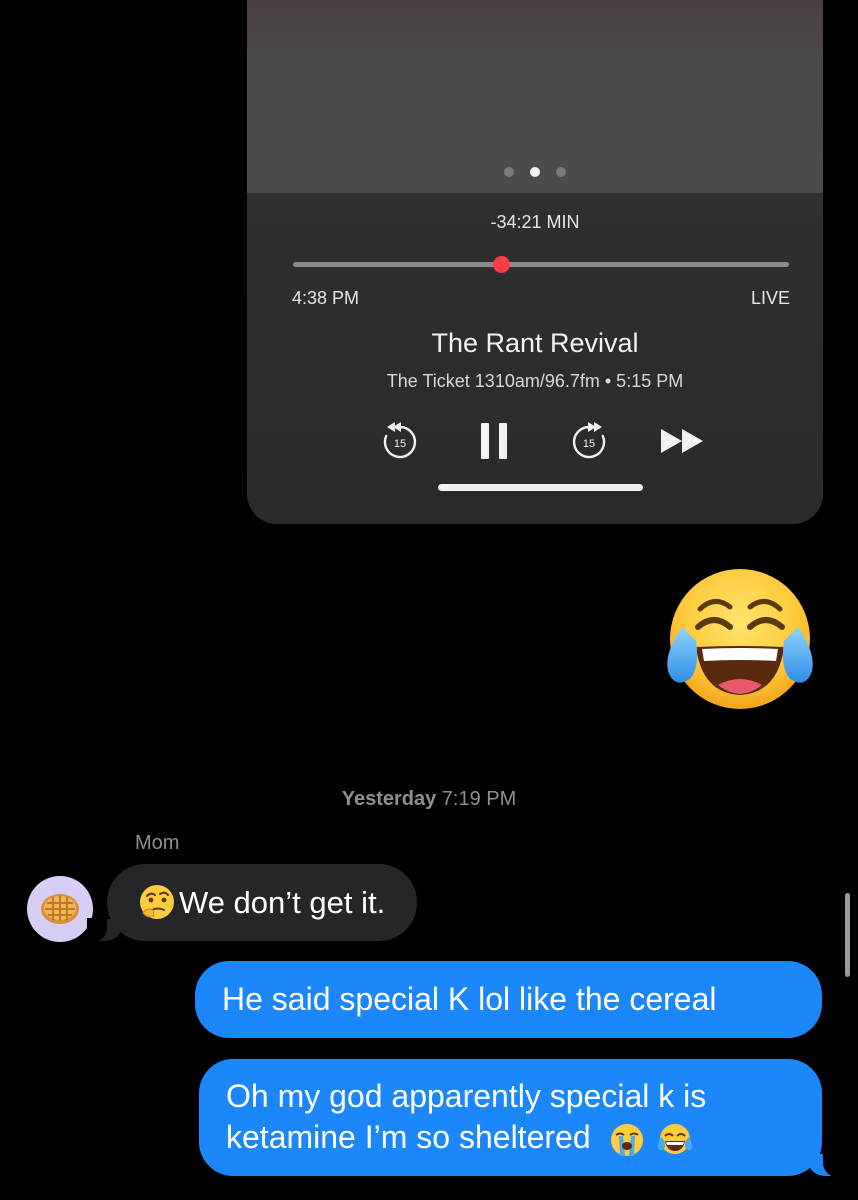  Describe the element at coordinates (626, 1139) in the screenshot. I see `loudly-crying-face-icon` at that location.